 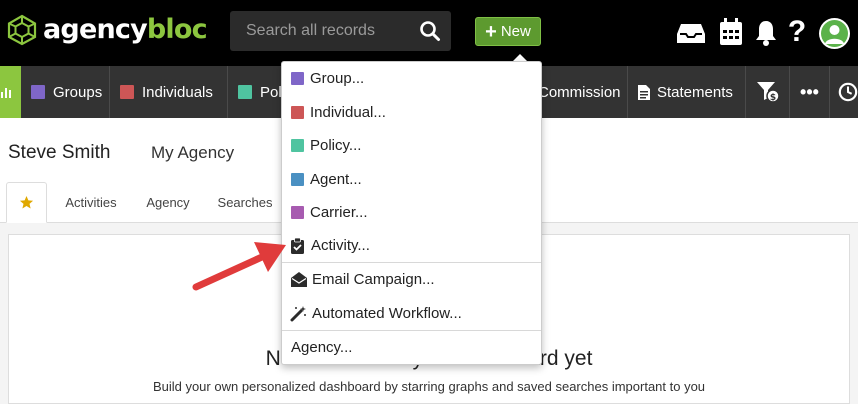 What do you see at coordinates (298, 280) in the screenshot?
I see `envelope-open-icon` at bounding box center [298, 280].